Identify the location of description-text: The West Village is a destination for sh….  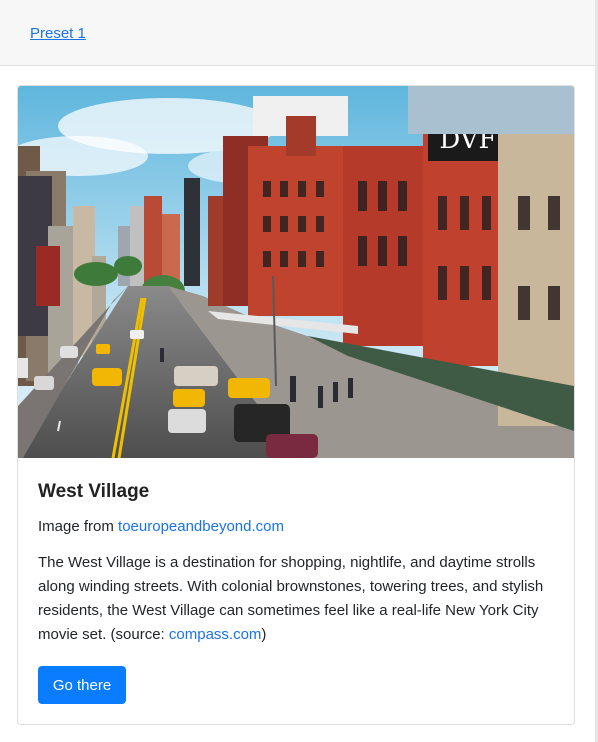
(291, 598).